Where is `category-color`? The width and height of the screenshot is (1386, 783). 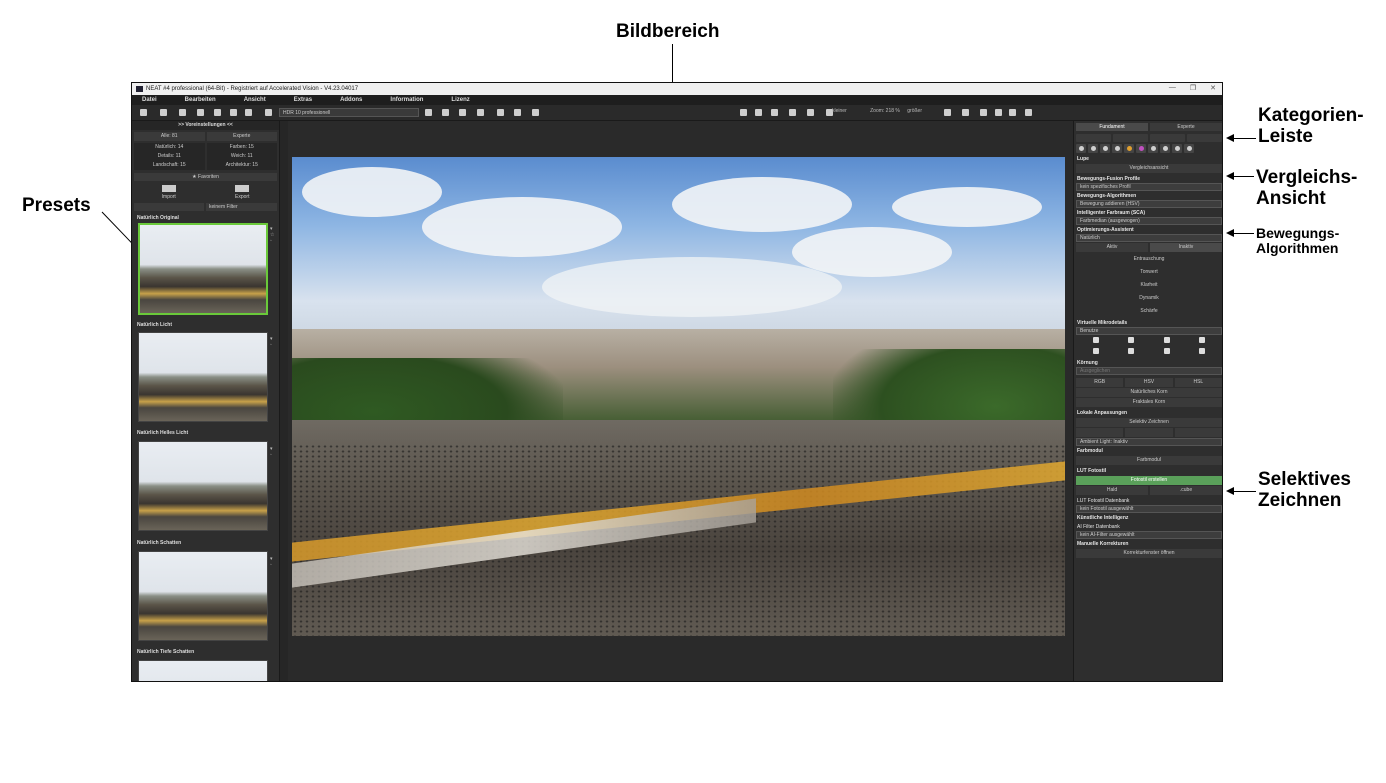
category-color is located at coordinates (1204, 138).